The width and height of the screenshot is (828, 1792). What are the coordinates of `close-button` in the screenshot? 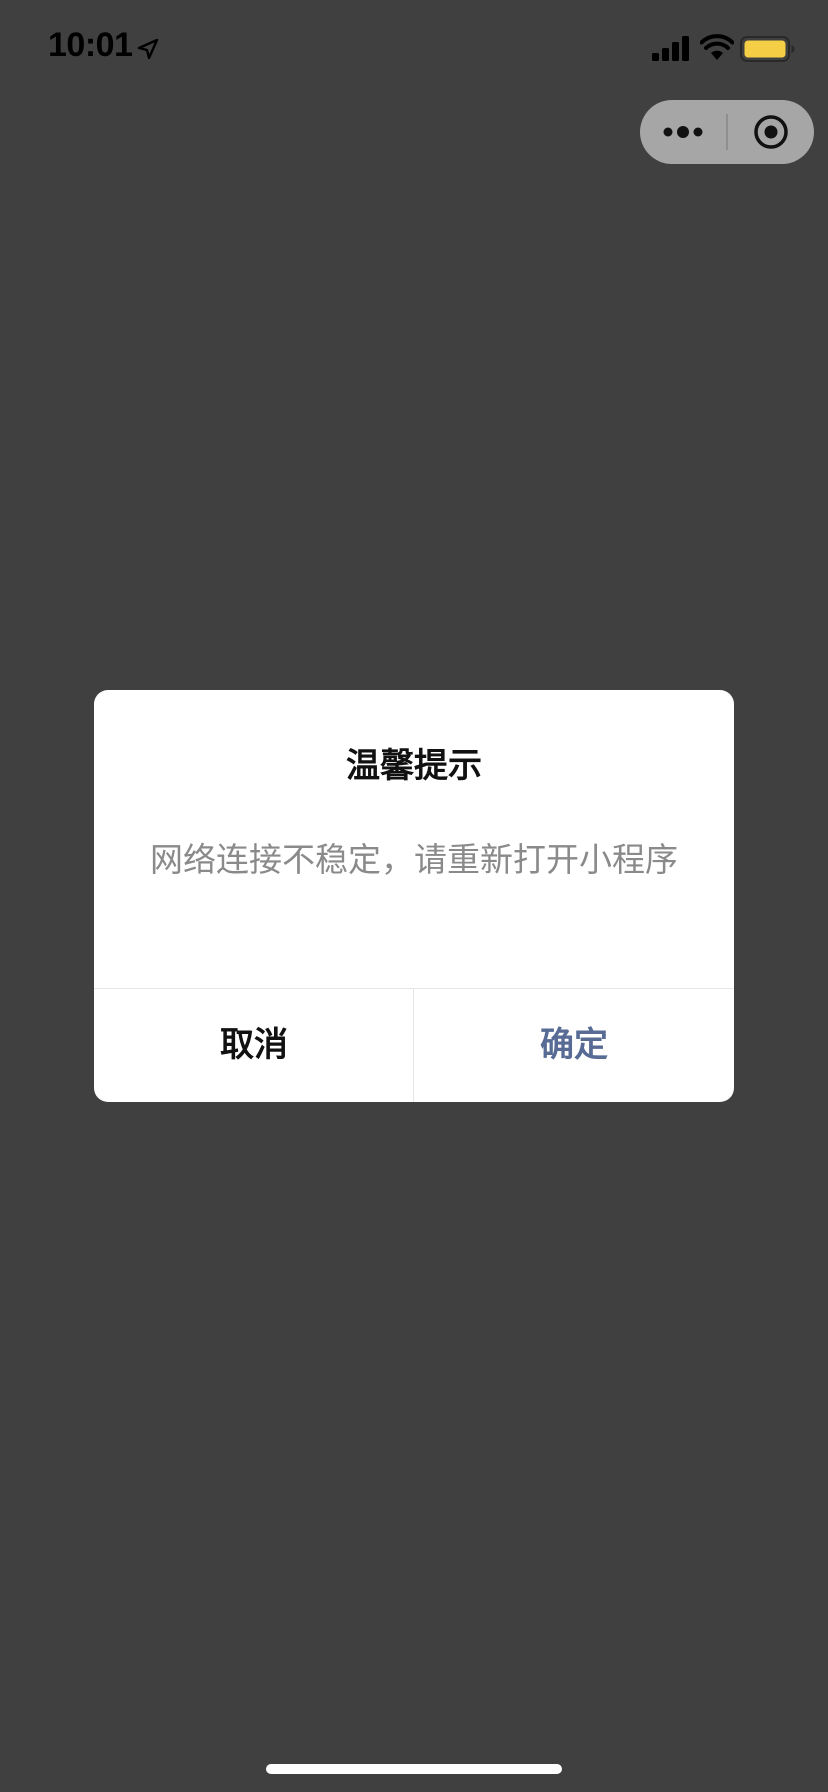 It's located at (771, 132).